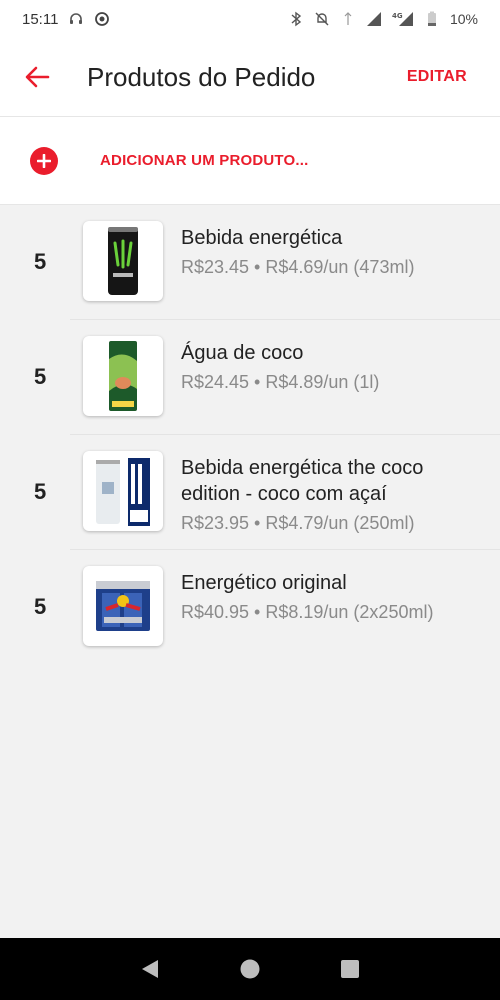  Describe the element at coordinates (264, 583) in the screenshot. I see `product-name: Energético original` at that location.